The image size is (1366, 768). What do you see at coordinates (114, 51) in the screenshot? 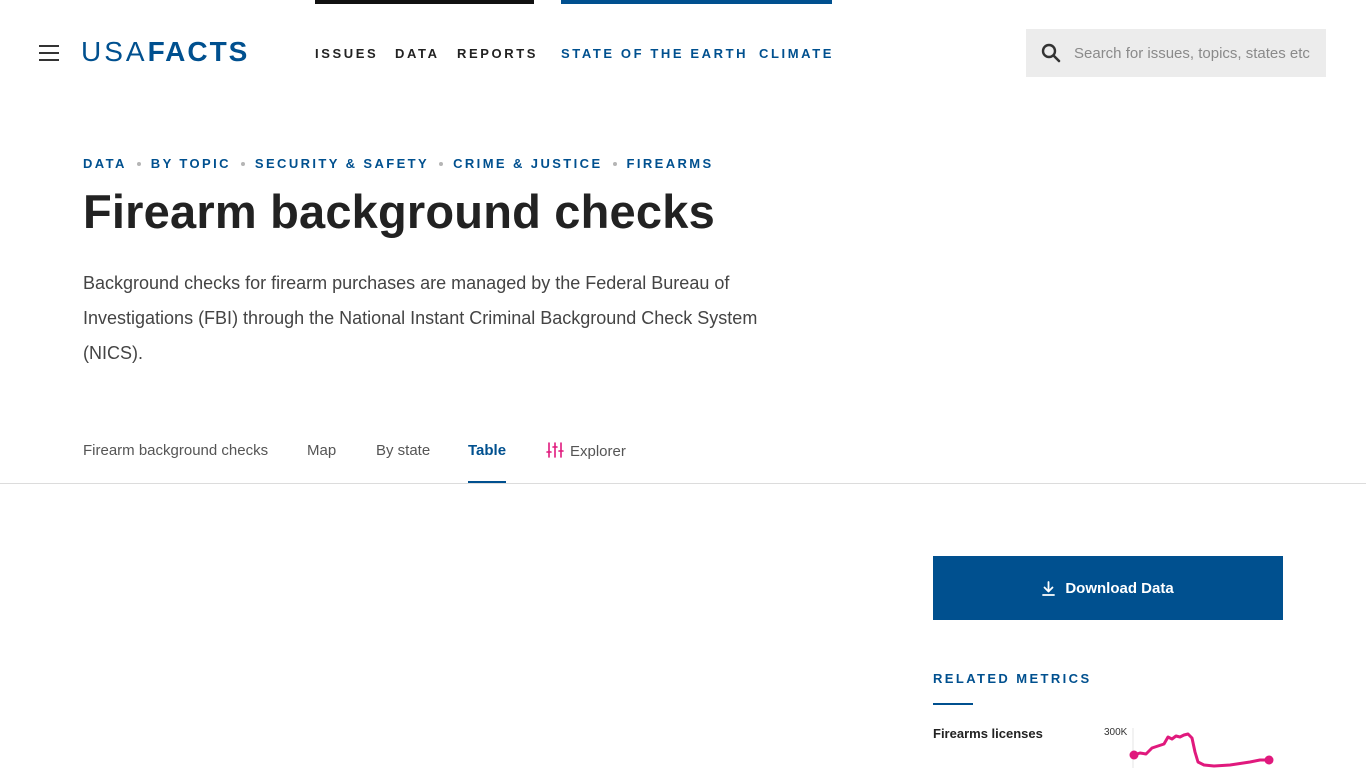
I see `logo-text-thin: USA` at bounding box center [114, 51].